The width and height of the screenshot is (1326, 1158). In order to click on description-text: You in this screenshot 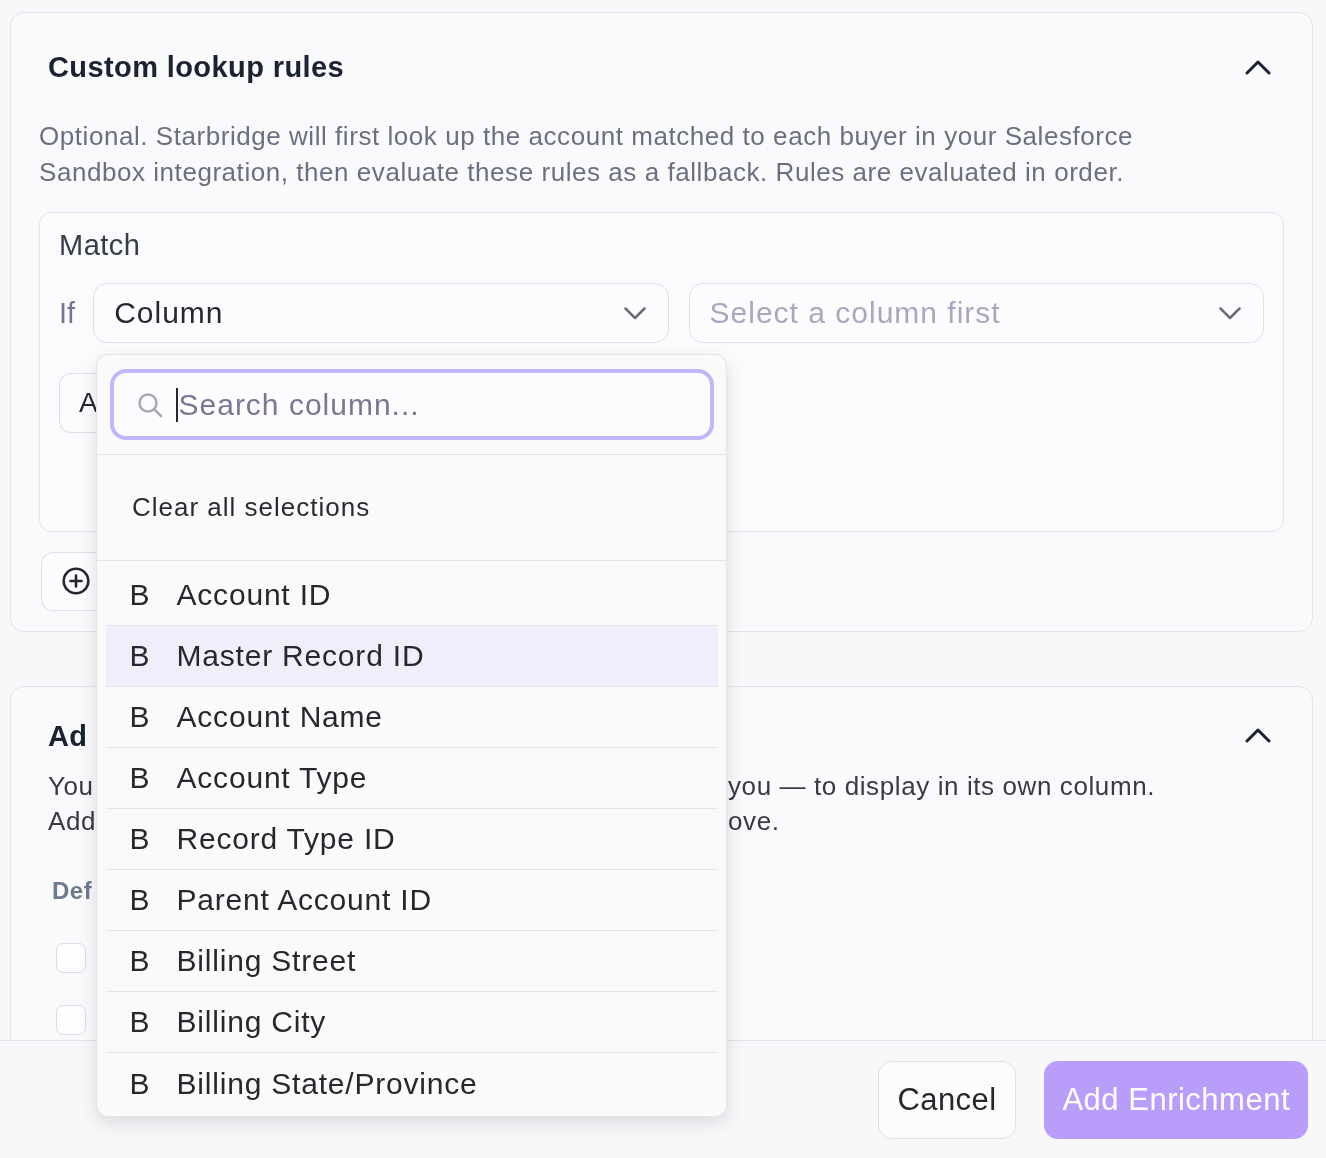, I will do `click(71, 786)`.